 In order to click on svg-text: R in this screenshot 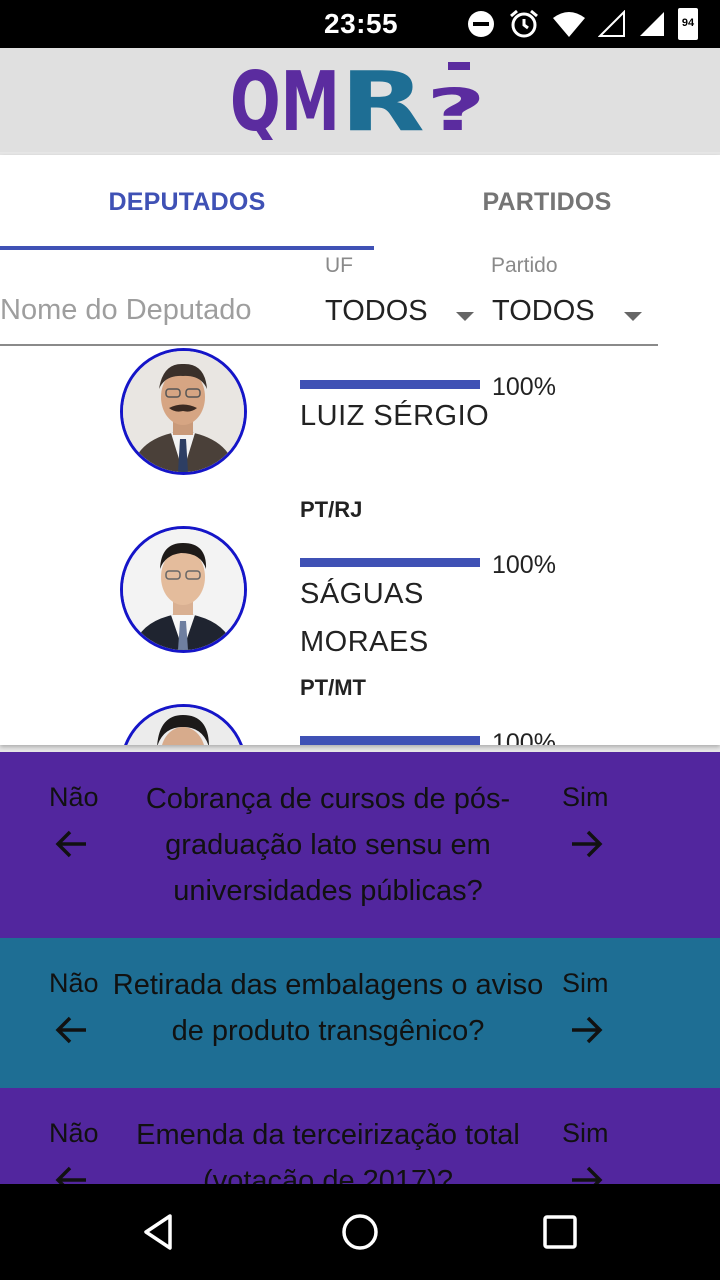, I will do `click(382, 100)`.